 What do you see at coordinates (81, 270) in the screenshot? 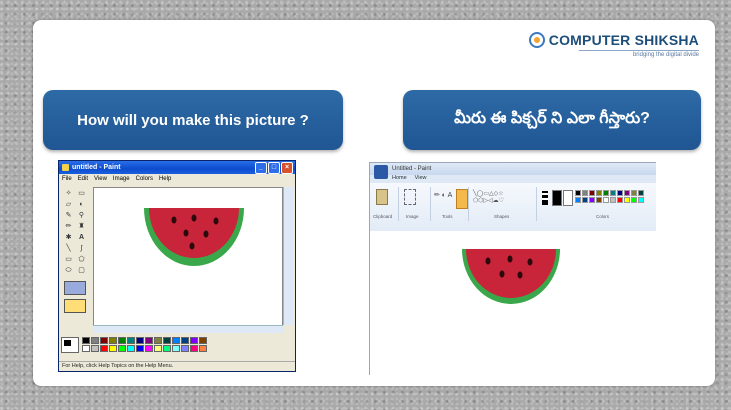
I see `rounded-rect-icon: ▢` at bounding box center [81, 270].